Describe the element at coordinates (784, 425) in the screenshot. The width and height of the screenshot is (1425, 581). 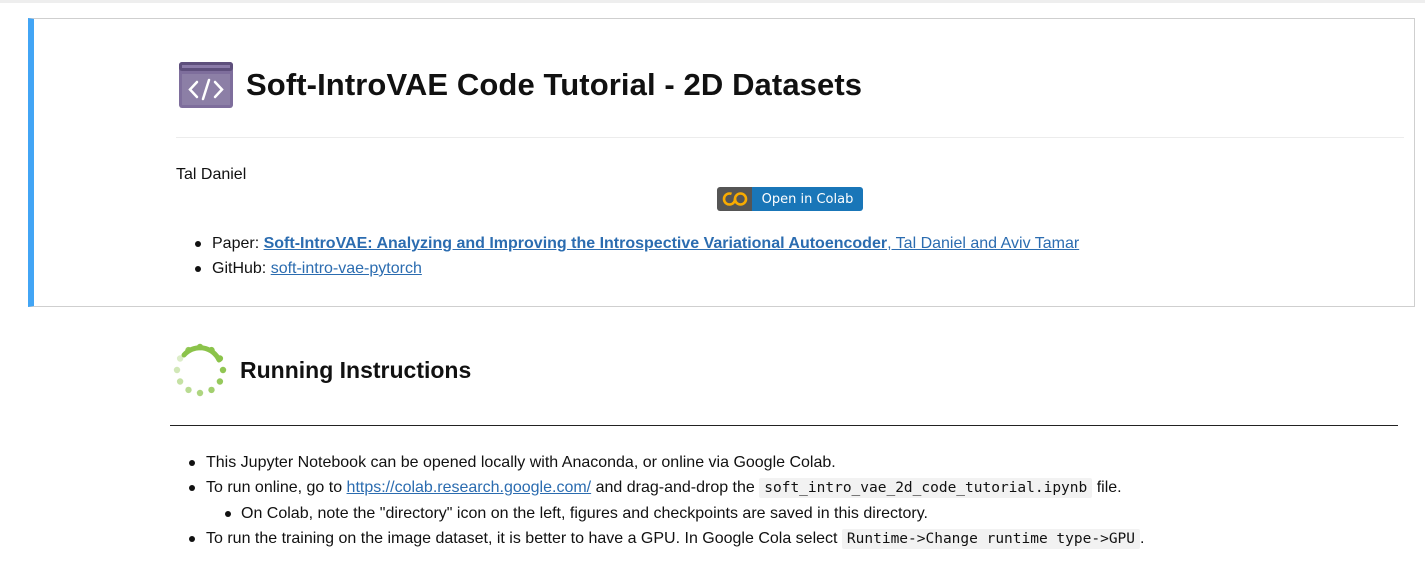
I see `section-divider` at that location.